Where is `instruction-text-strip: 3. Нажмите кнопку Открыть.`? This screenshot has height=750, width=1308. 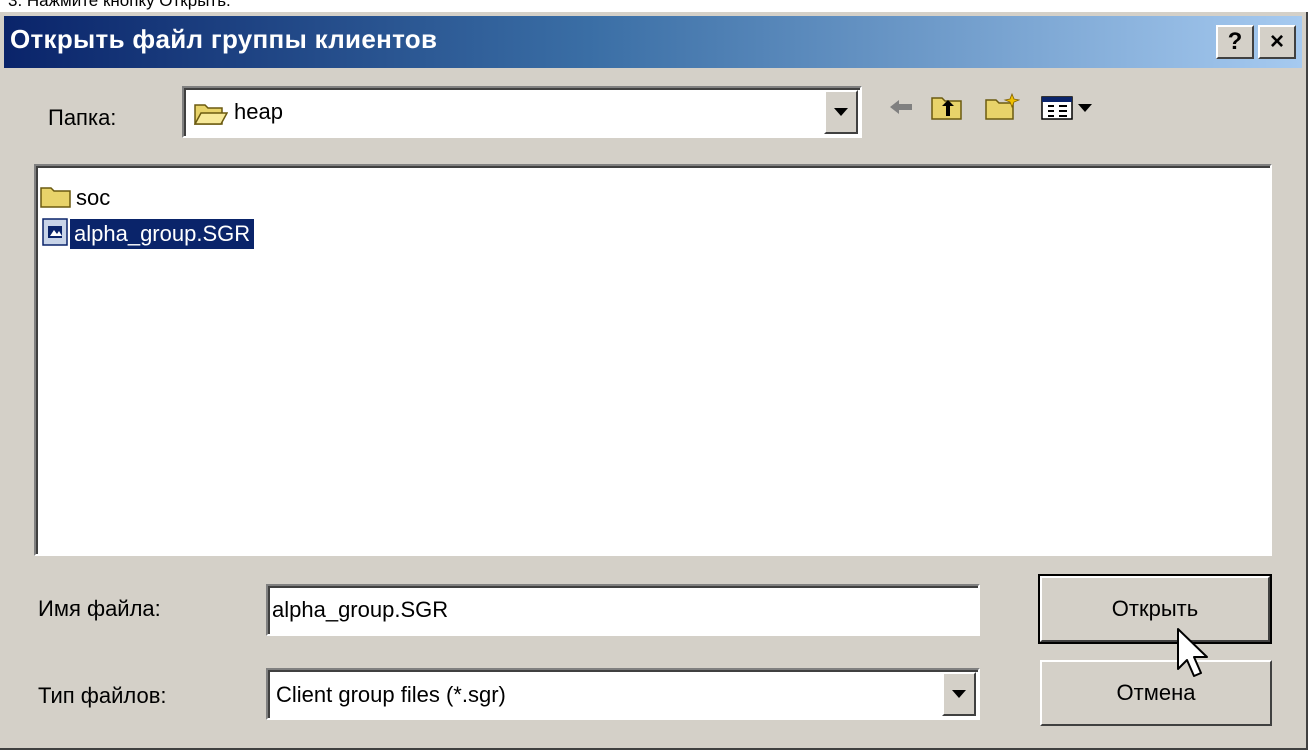
instruction-text-strip: 3. Нажмите кнопку Открыть. is located at coordinates (654, 6).